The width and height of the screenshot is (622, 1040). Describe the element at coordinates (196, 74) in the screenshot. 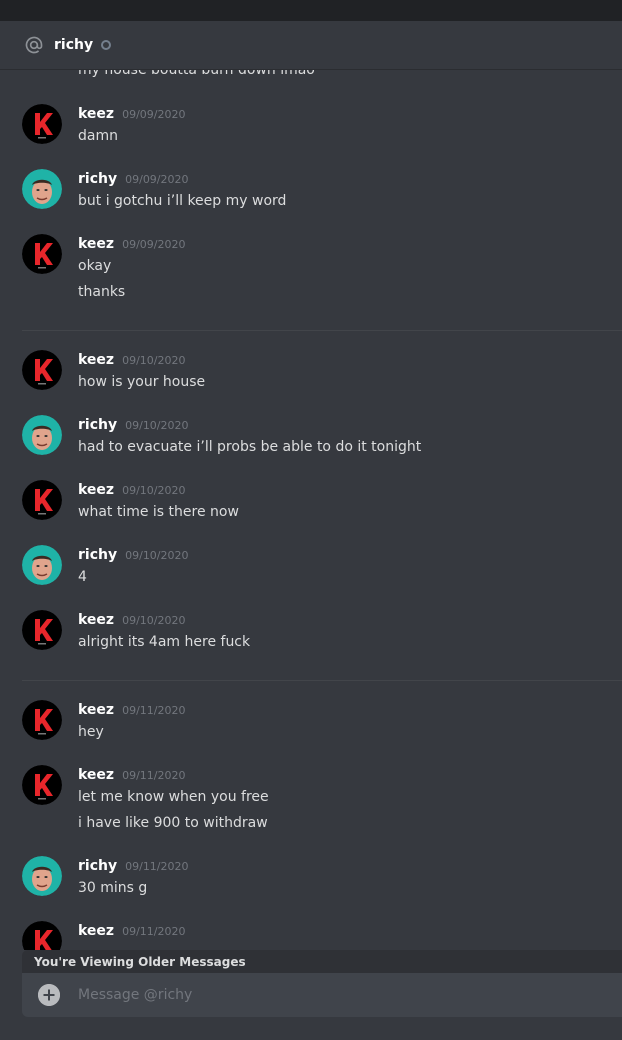

I see `message-content: my house boutta burn down lmao` at that location.